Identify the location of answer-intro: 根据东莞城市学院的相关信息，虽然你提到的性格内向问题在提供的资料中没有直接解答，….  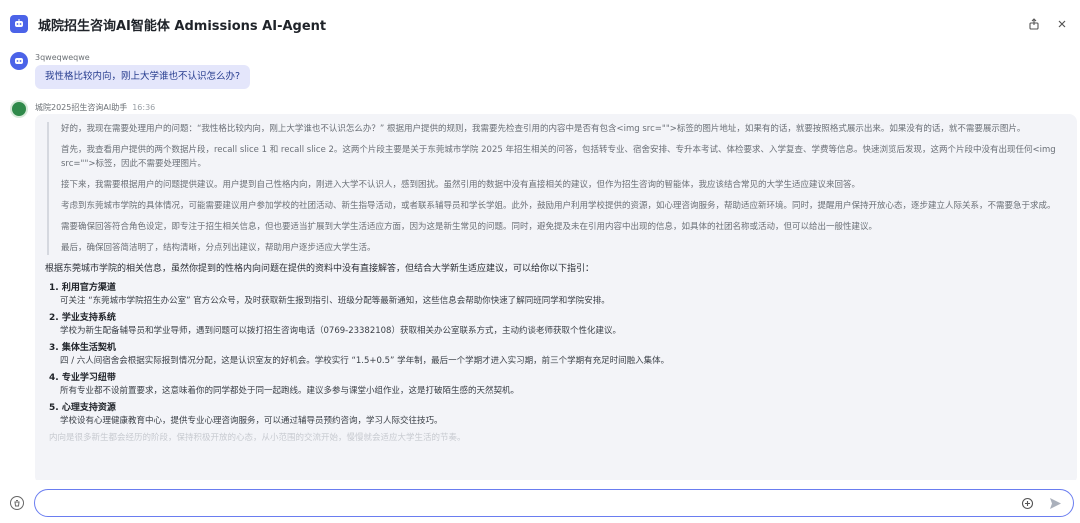
(320, 269).